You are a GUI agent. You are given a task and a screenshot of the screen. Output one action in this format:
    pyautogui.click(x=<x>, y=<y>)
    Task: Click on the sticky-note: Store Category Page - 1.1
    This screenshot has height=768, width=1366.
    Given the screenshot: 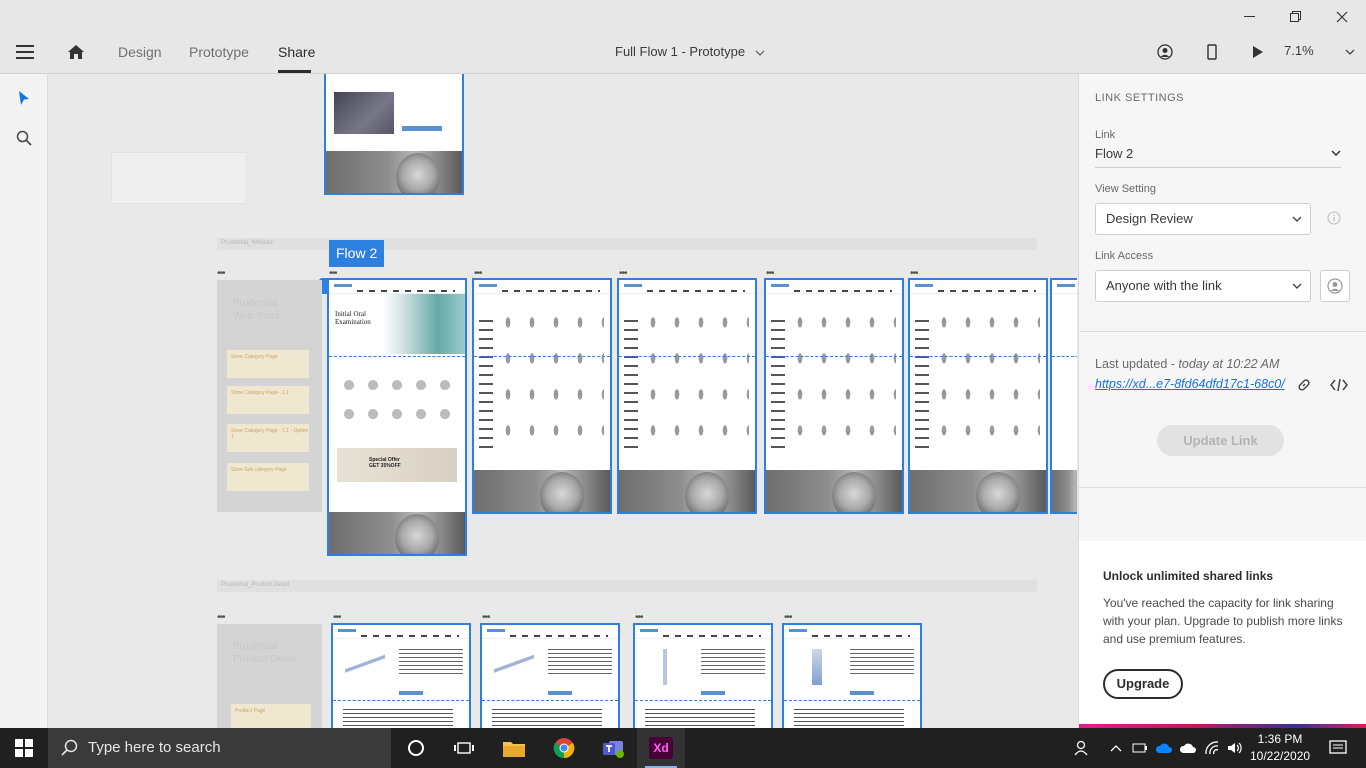 What is the action you would take?
    pyautogui.click(x=268, y=400)
    